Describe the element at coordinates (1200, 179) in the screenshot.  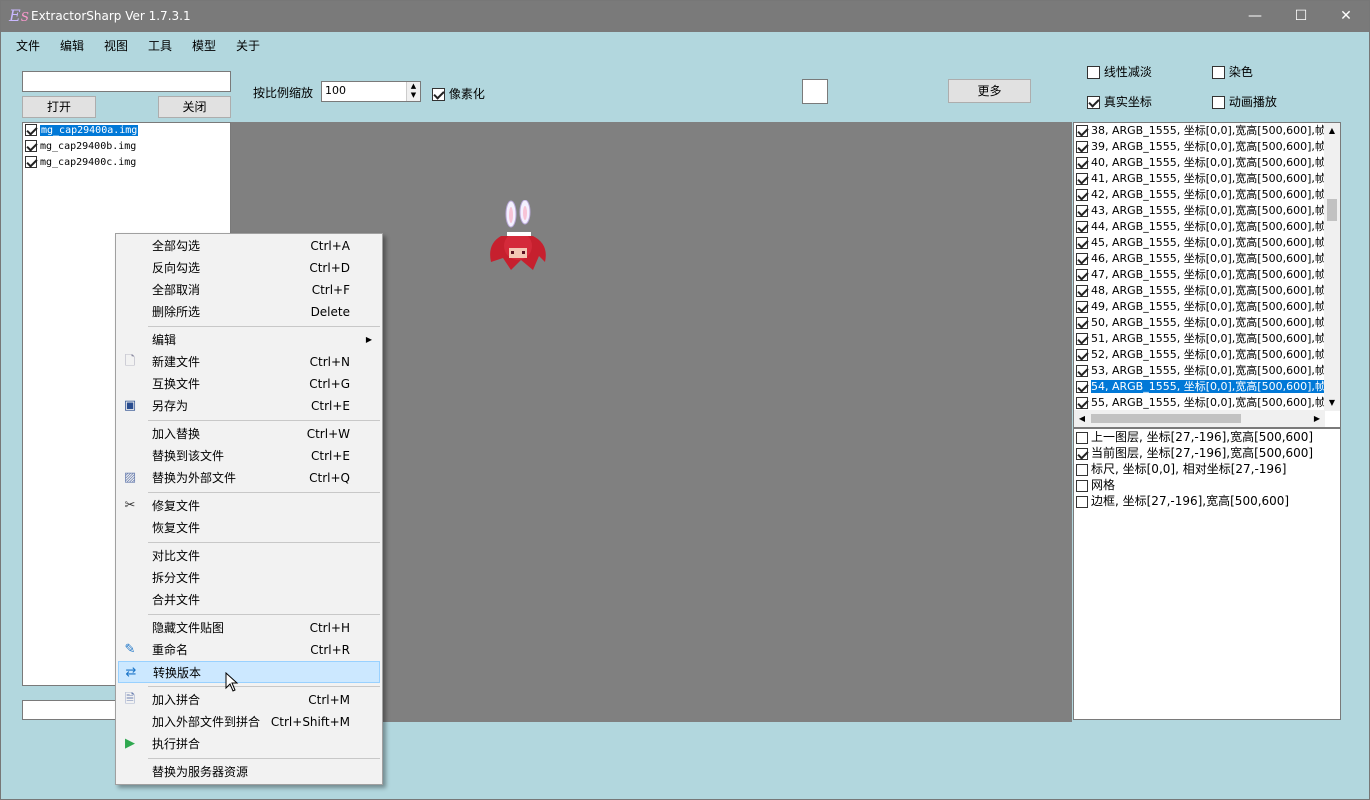
I see `frame-row: 41, ARGB_1555, 坐标[0,0],宽高[500,600],帧` at that location.